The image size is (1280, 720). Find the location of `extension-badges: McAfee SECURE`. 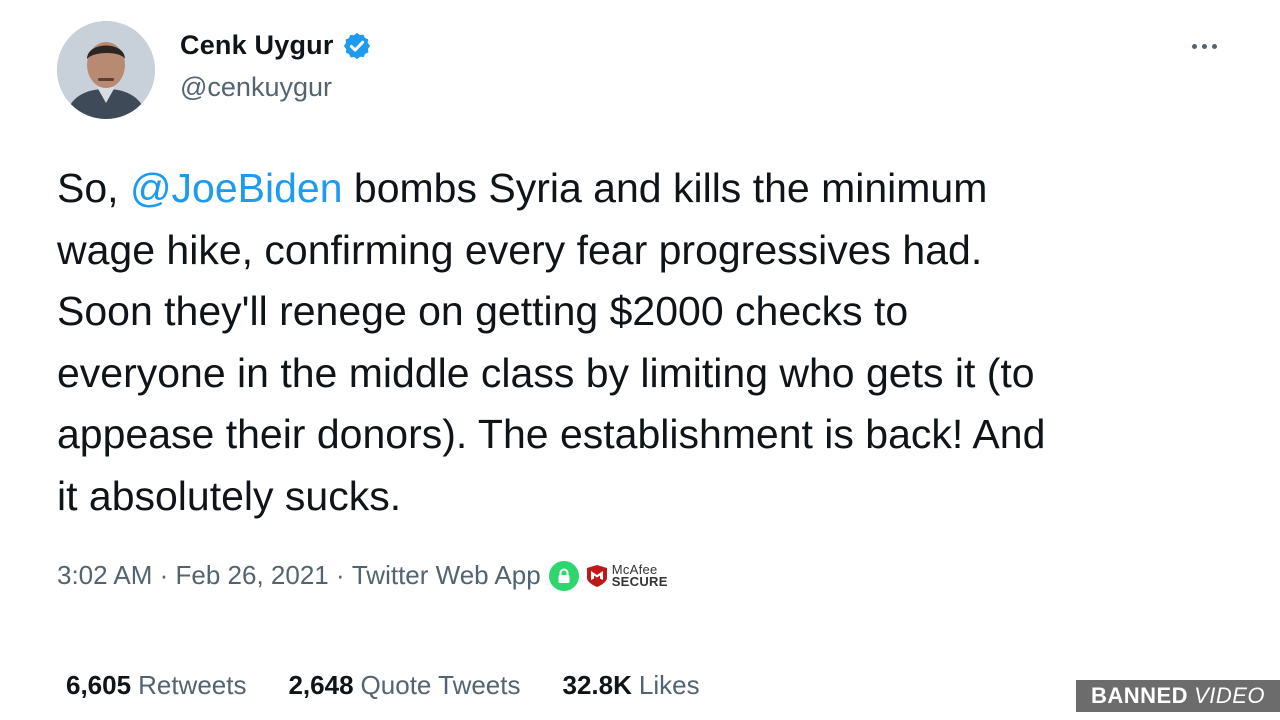

extension-badges: McAfee SECURE is located at coordinates (608, 575).